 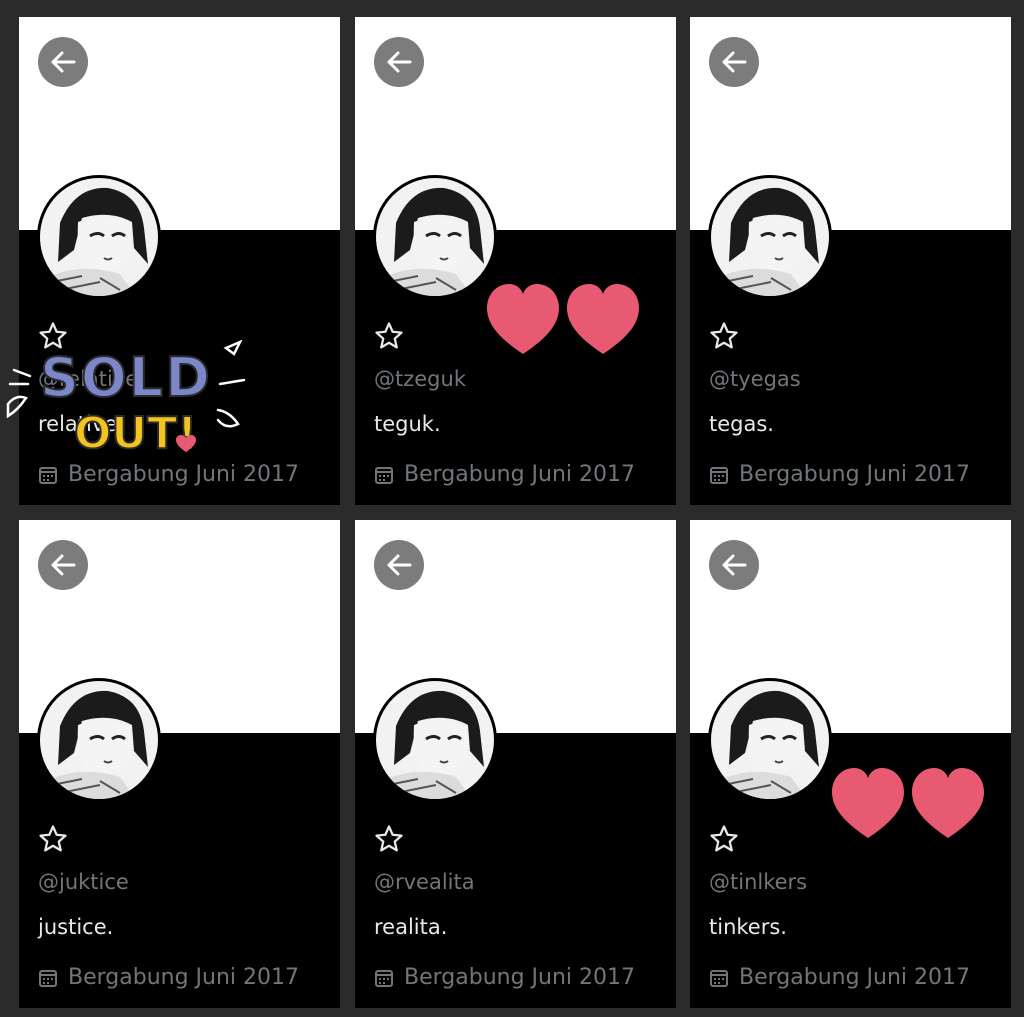 I want to click on sold-text: SOLD, so click(x=126, y=377).